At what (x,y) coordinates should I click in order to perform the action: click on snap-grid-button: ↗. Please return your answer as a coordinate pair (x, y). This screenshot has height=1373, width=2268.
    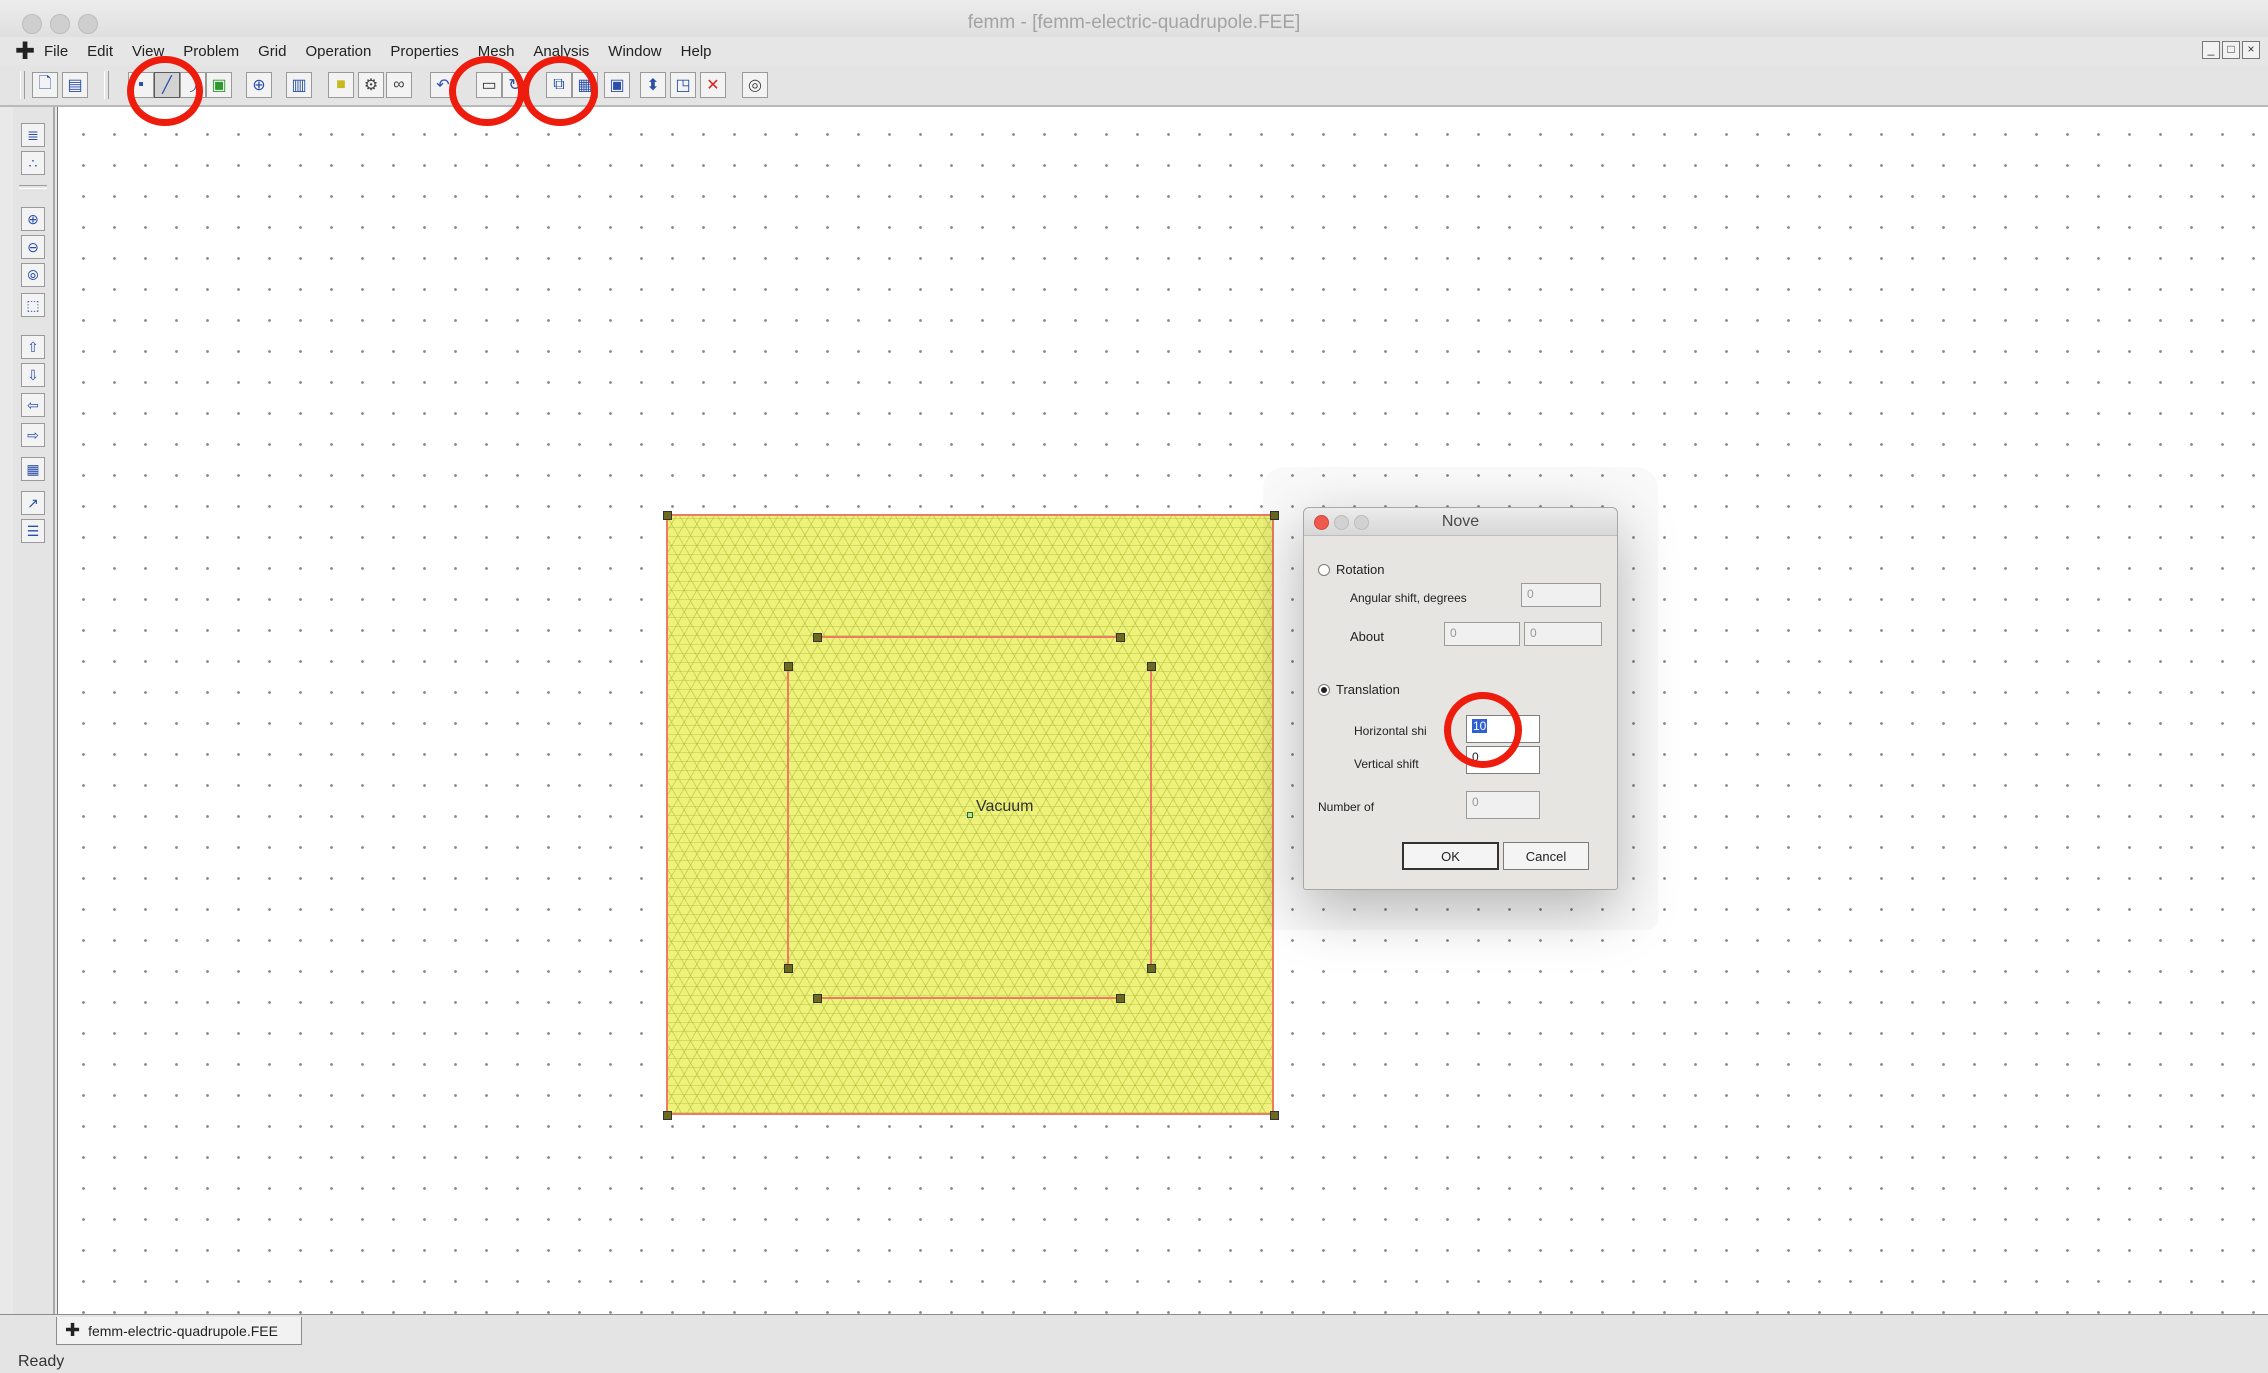
    Looking at the image, I should click on (33, 503).